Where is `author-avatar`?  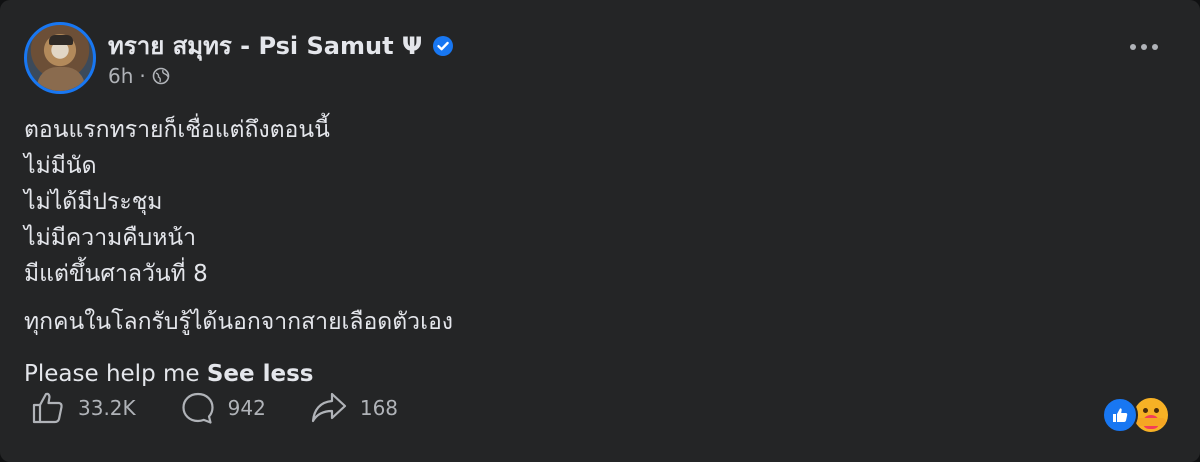
author-avatar is located at coordinates (60, 58).